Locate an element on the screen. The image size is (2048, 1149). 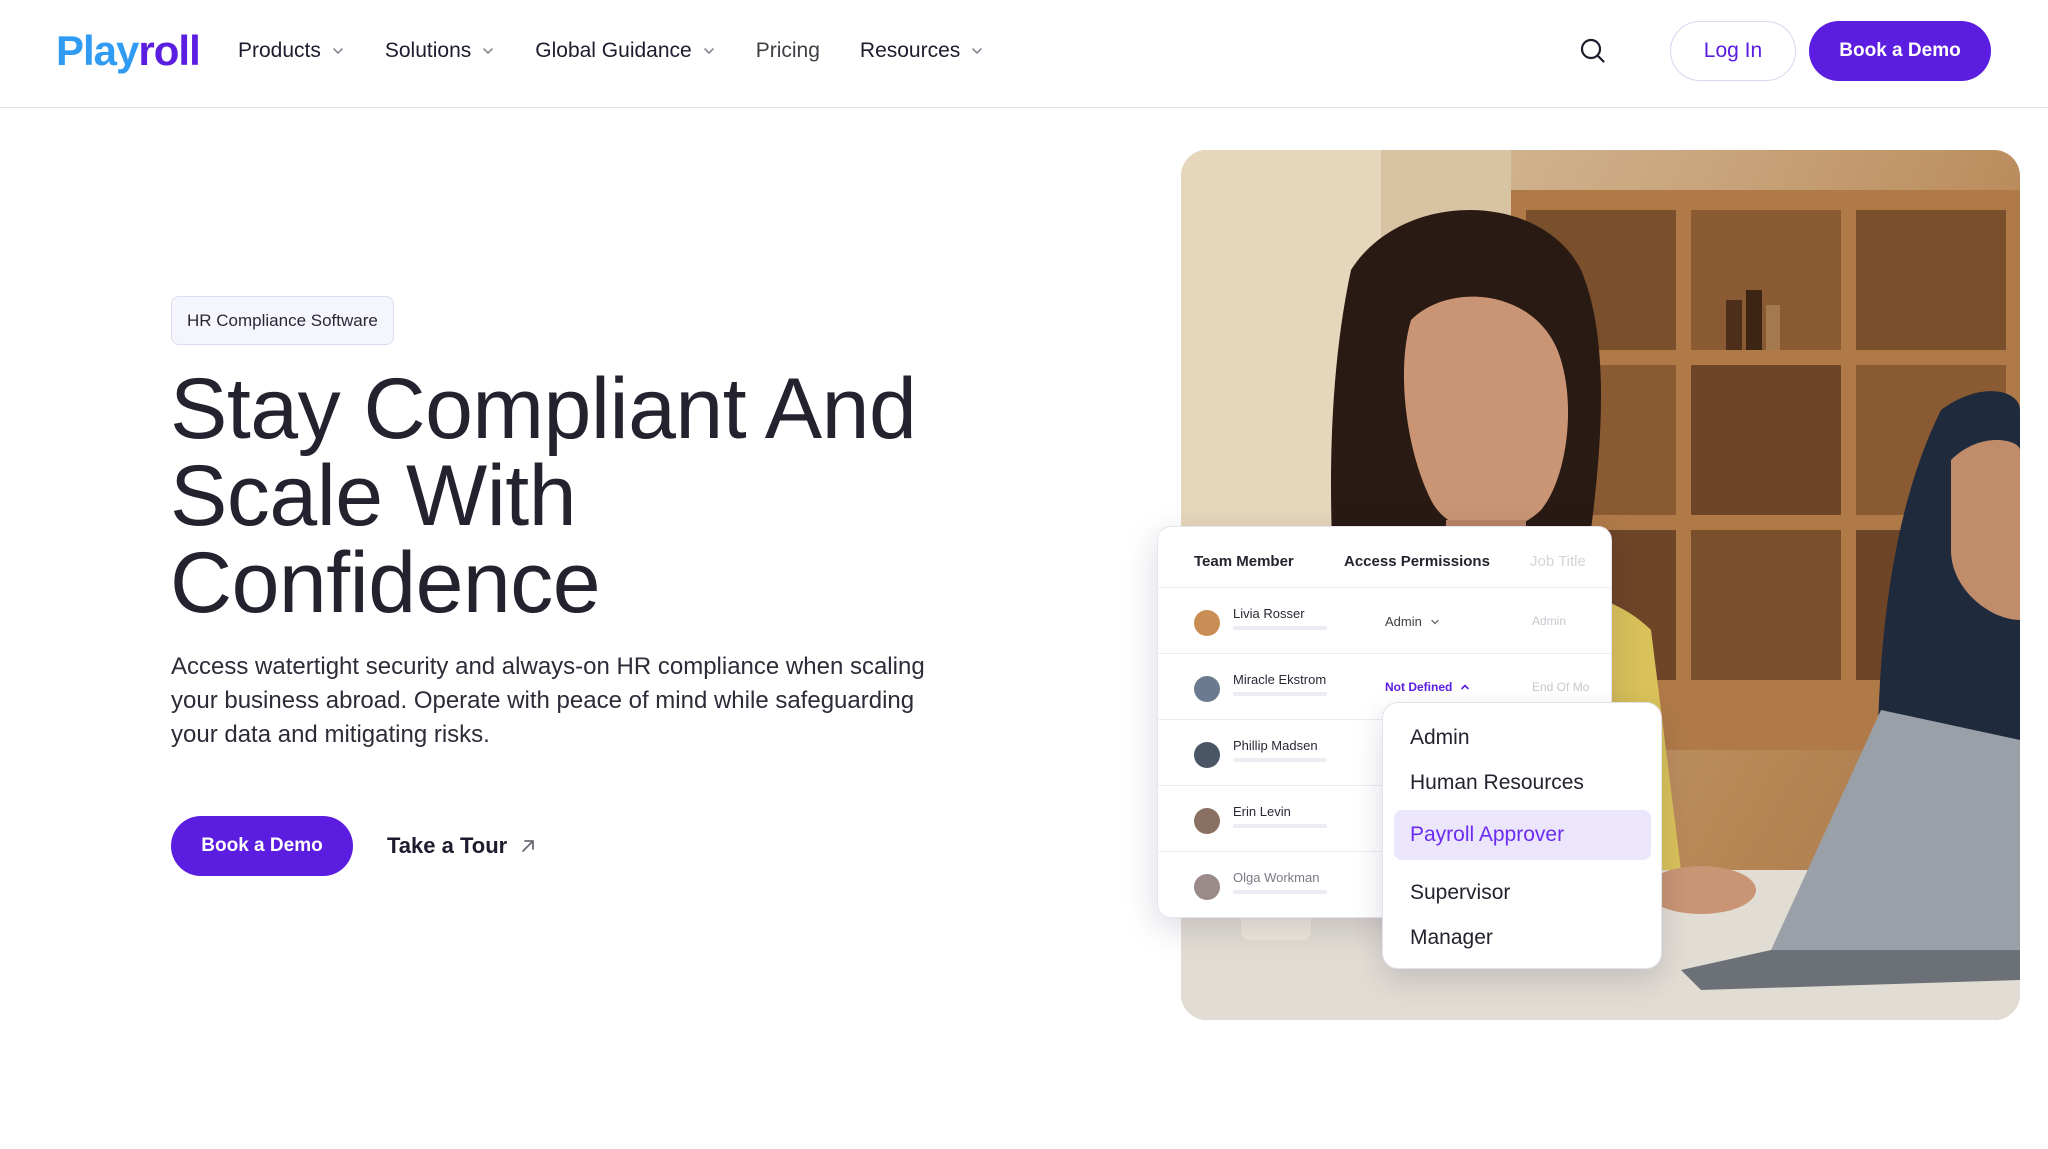
dropdown-option-supervisor: Supervisor is located at coordinates (1522, 893).